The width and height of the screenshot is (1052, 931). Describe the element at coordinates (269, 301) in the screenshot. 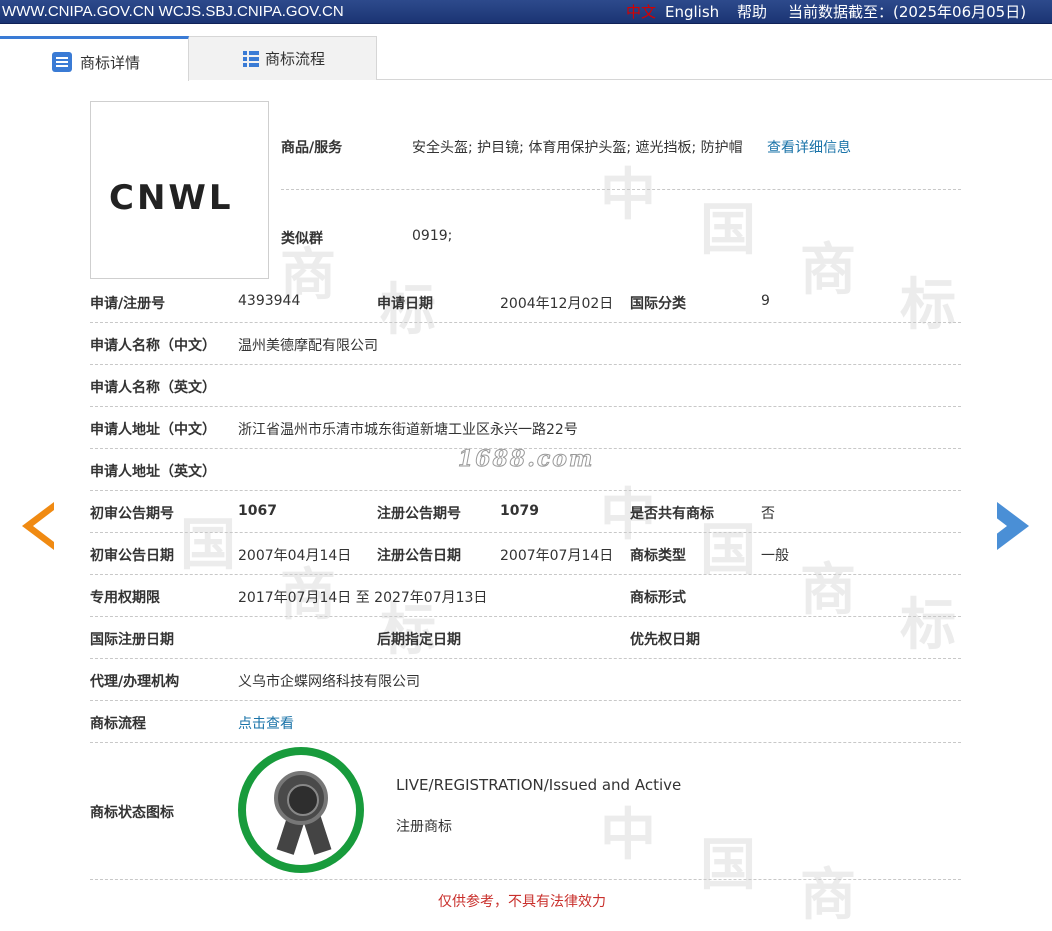

I see `reg-no-value: 4393944` at that location.